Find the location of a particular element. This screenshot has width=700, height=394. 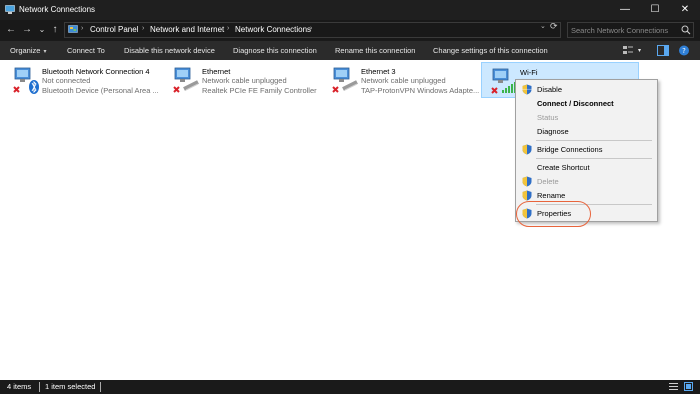

organize-menu: Organize ▾ is located at coordinates (28, 50).